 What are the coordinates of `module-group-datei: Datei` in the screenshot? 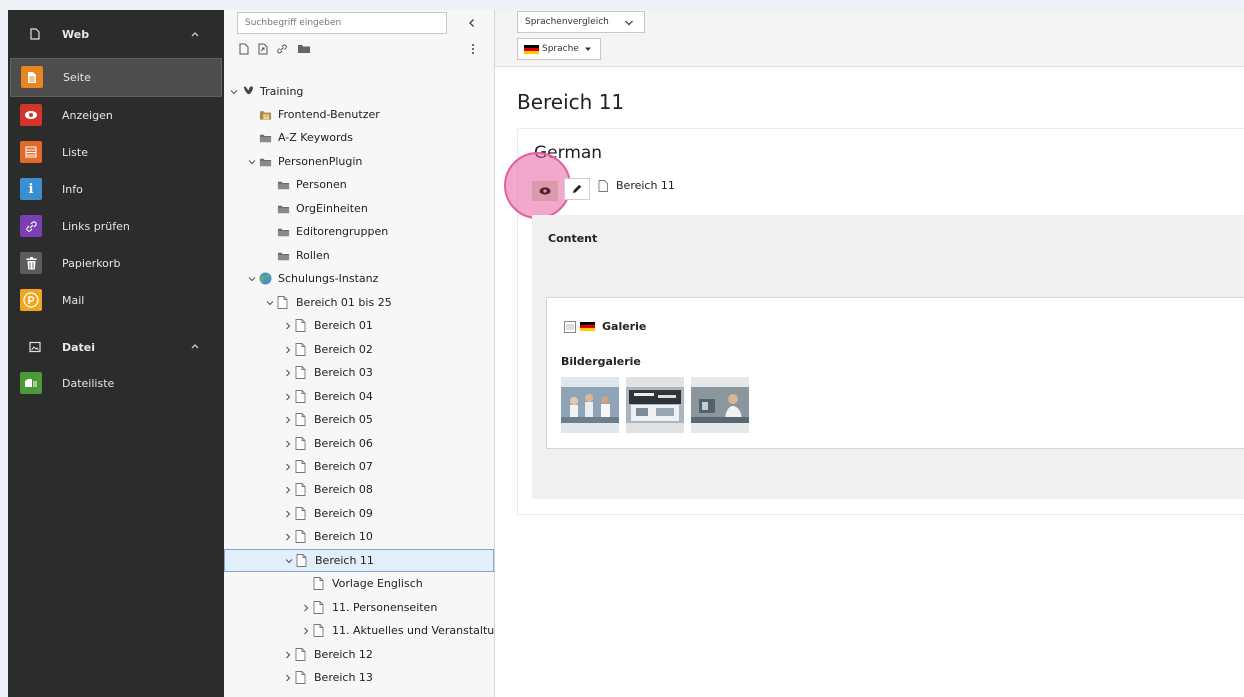 It's located at (116, 347).